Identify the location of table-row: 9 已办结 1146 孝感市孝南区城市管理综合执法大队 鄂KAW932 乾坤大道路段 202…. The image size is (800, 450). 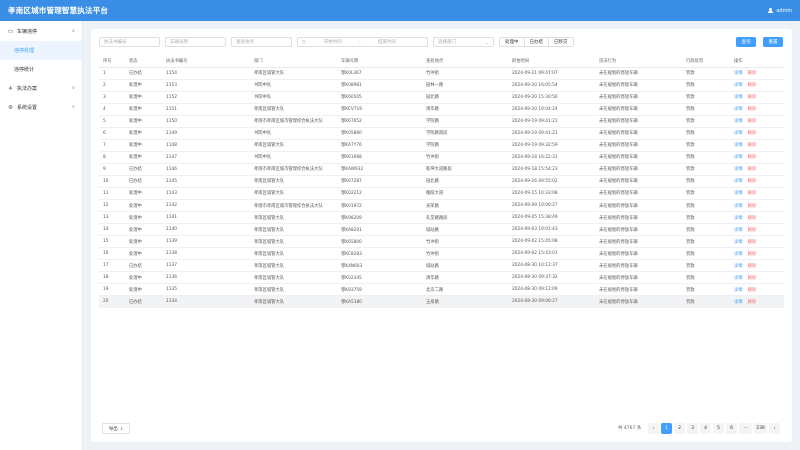
(441, 169).